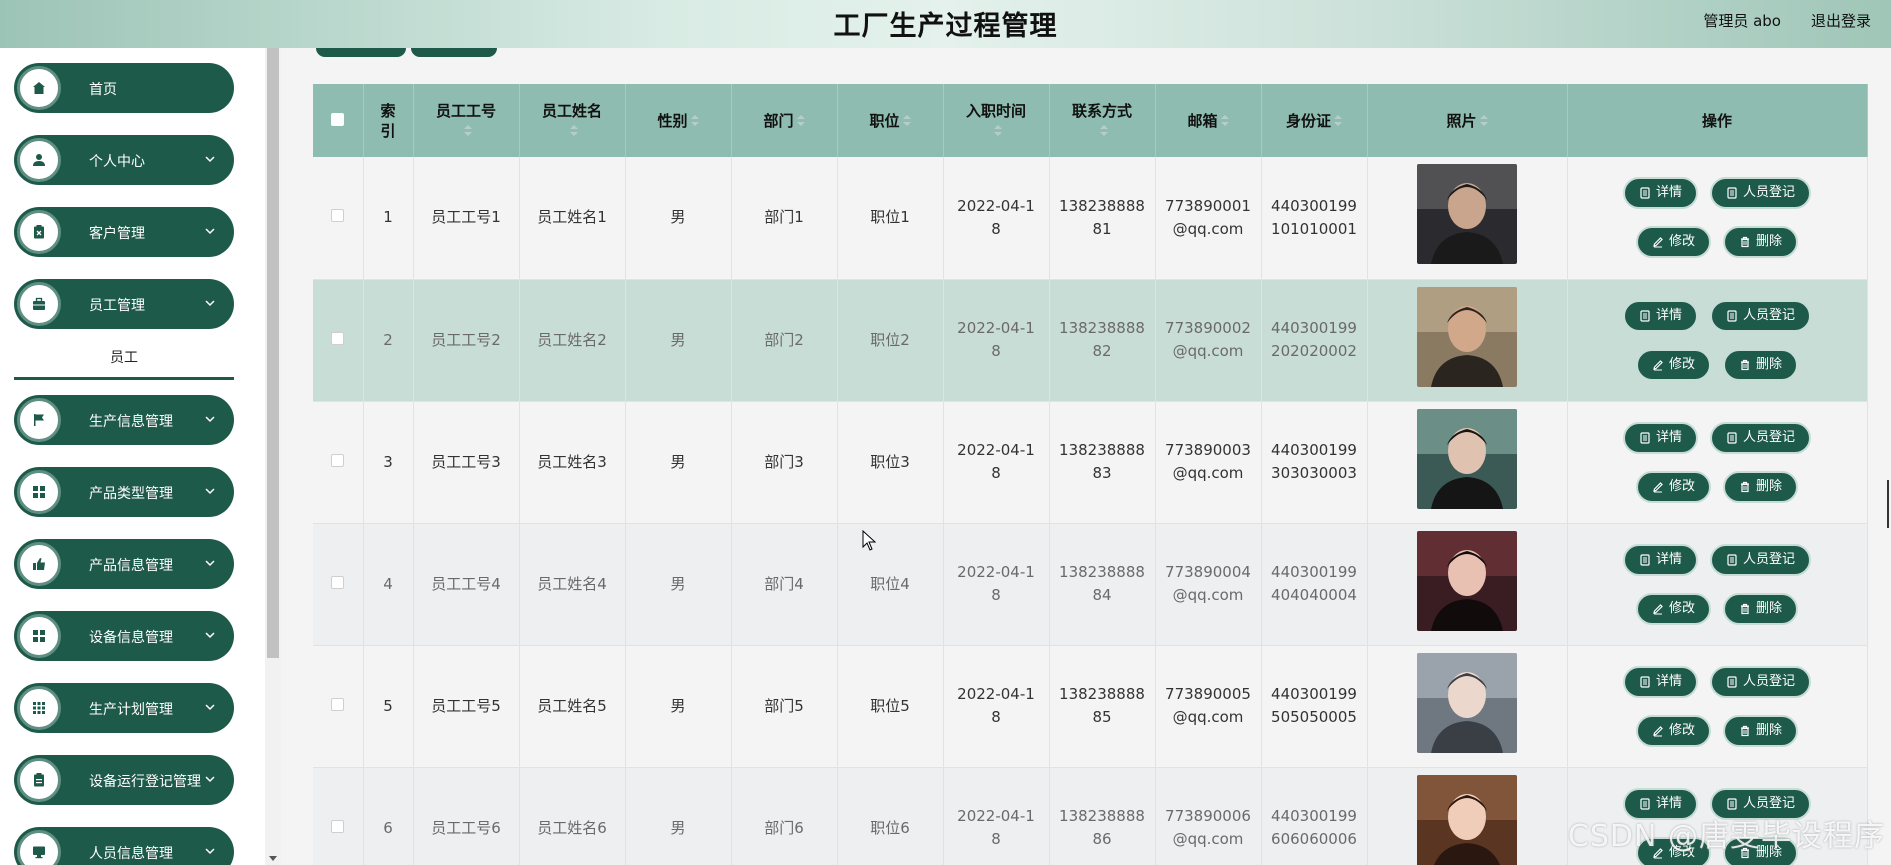  I want to click on cell-name: 员工姓名2, so click(572, 340).